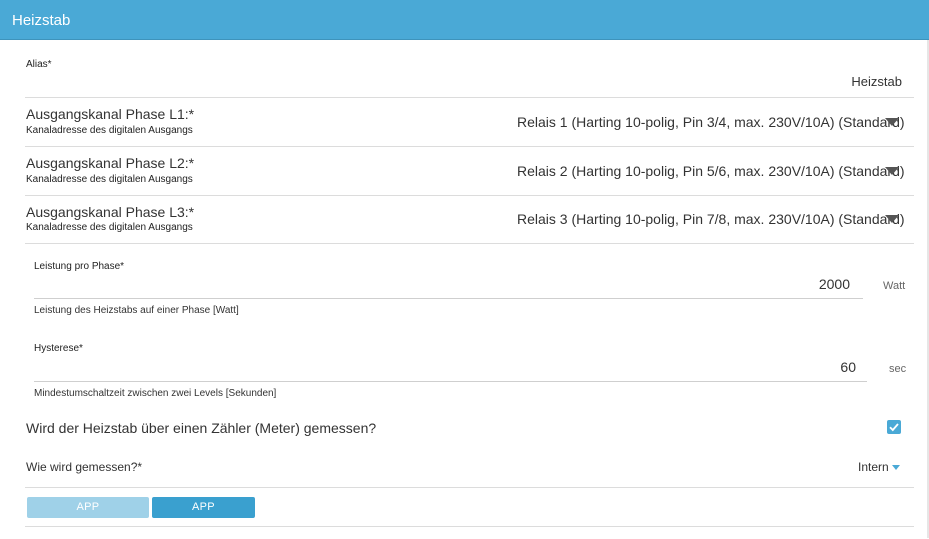 This screenshot has height=539, width=929. I want to click on checkmark-icon, so click(894, 427).